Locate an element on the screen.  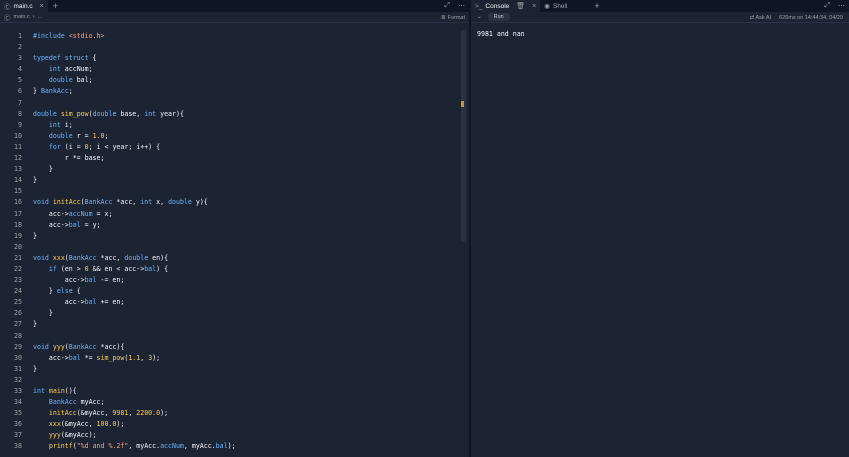
code-line: 35 initAcc(&myAcc, 9981, 2200.0); is located at coordinates (231, 413).